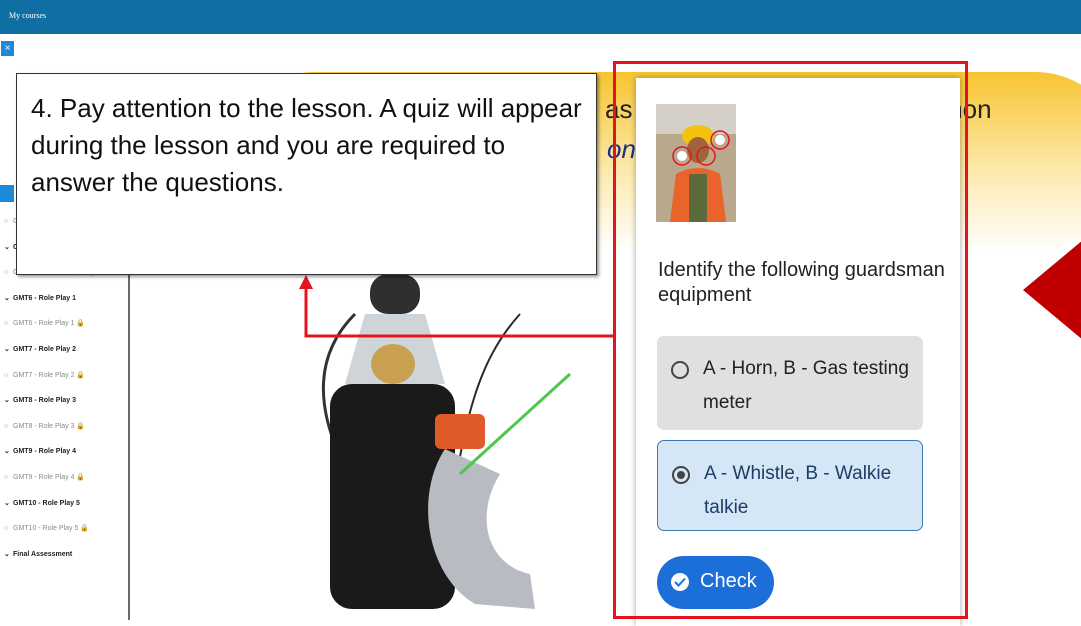 The height and width of the screenshot is (626, 1081). Describe the element at coordinates (446, 441) in the screenshot. I see `air-horn-product-image` at that location.